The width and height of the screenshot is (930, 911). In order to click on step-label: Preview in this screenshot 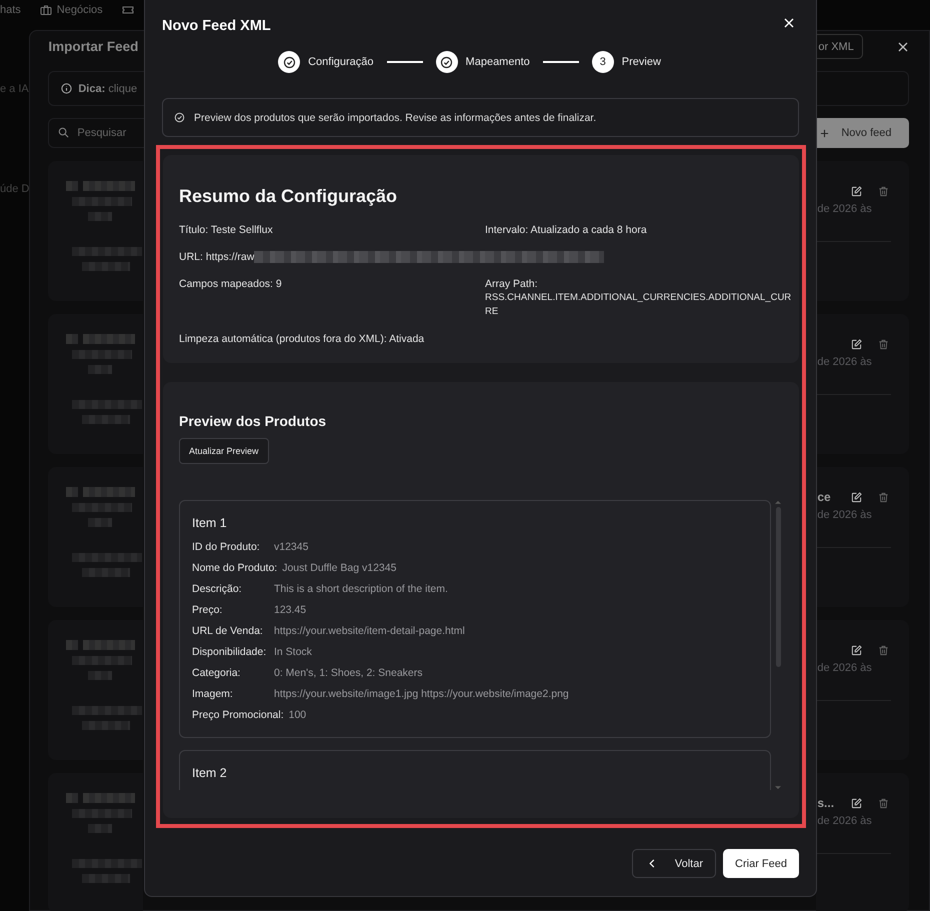, I will do `click(641, 62)`.